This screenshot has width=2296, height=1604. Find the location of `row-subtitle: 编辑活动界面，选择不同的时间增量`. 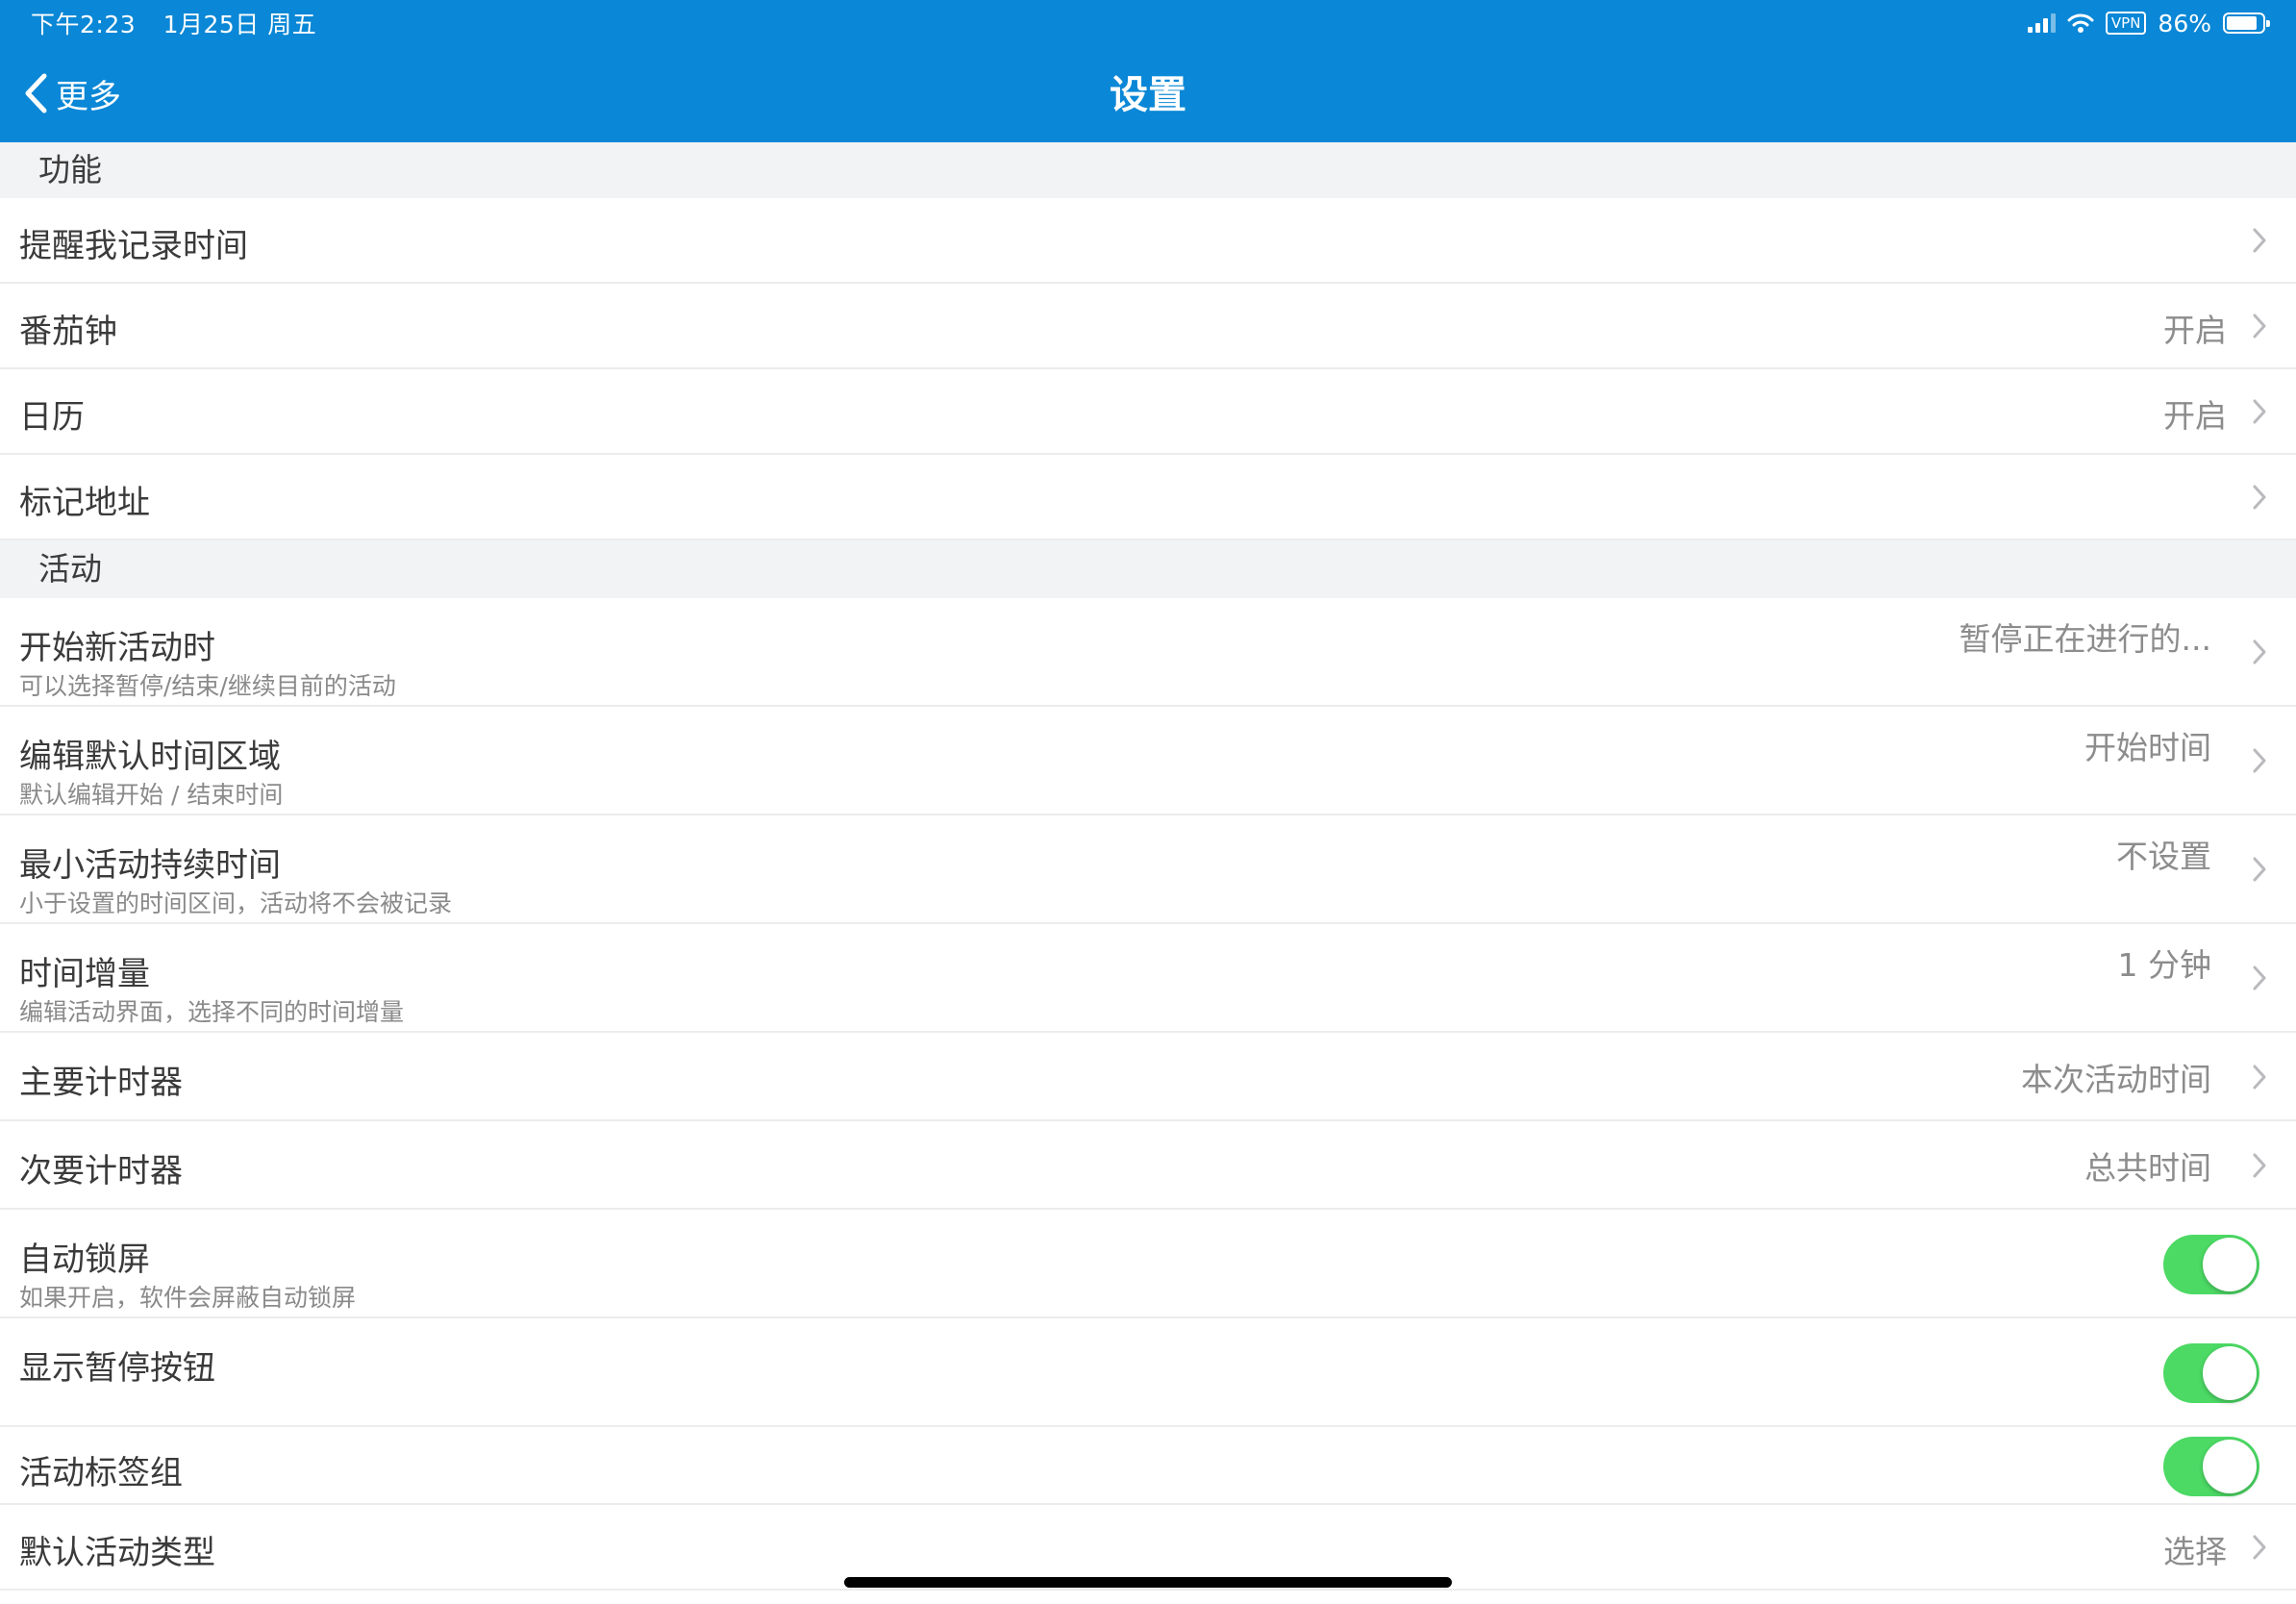

row-subtitle: 编辑活动界面，选择不同的时间增量 is located at coordinates (212, 1012).